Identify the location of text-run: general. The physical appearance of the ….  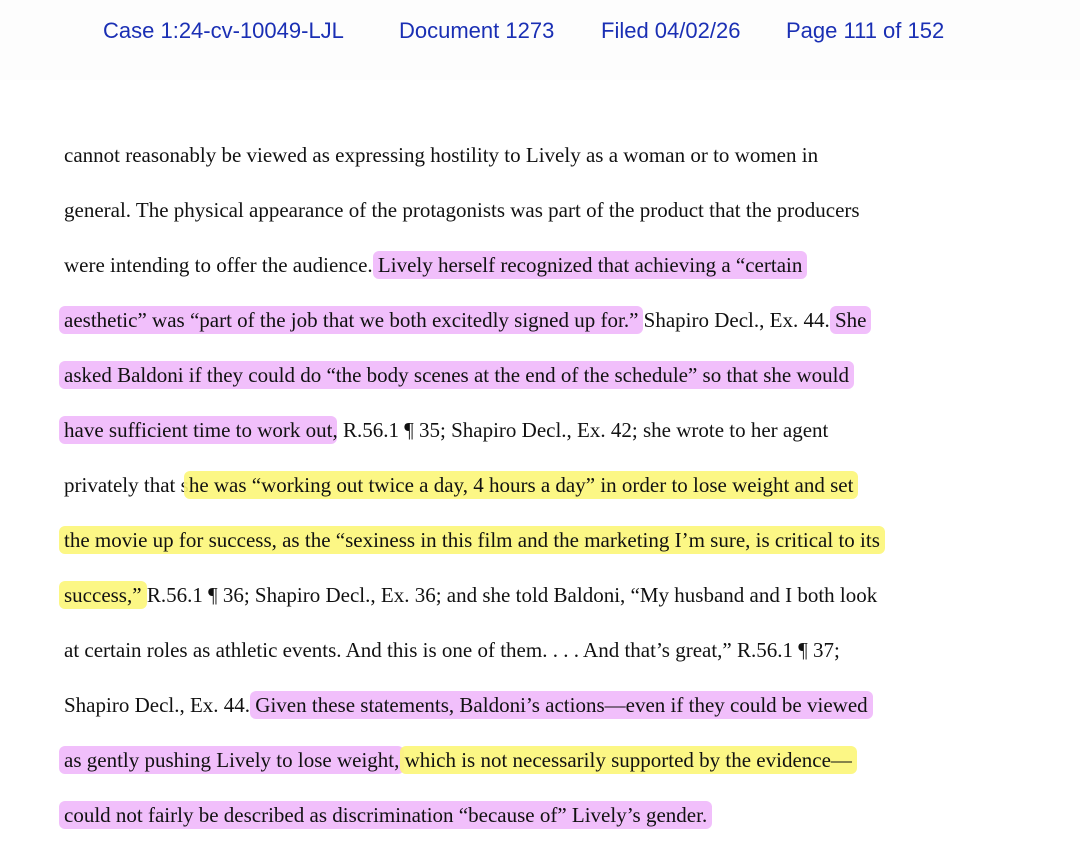
(462, 210).